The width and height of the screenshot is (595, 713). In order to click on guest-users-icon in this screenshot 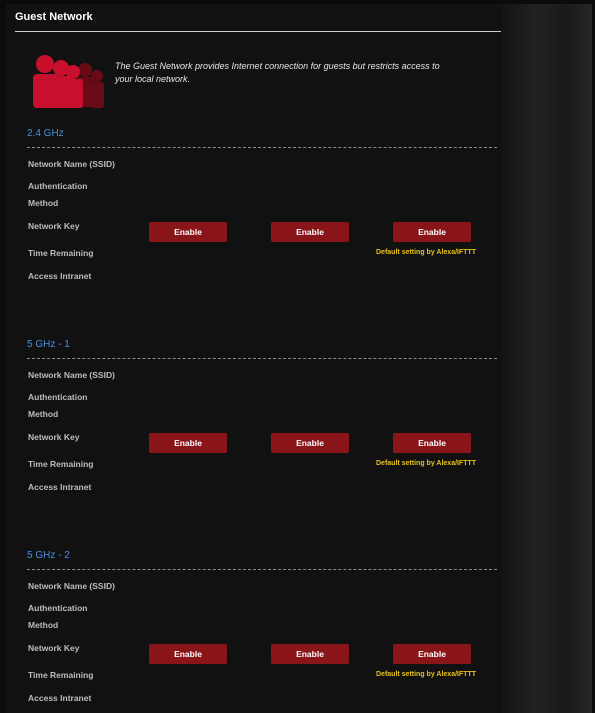, I will do `click(68, 81)`.